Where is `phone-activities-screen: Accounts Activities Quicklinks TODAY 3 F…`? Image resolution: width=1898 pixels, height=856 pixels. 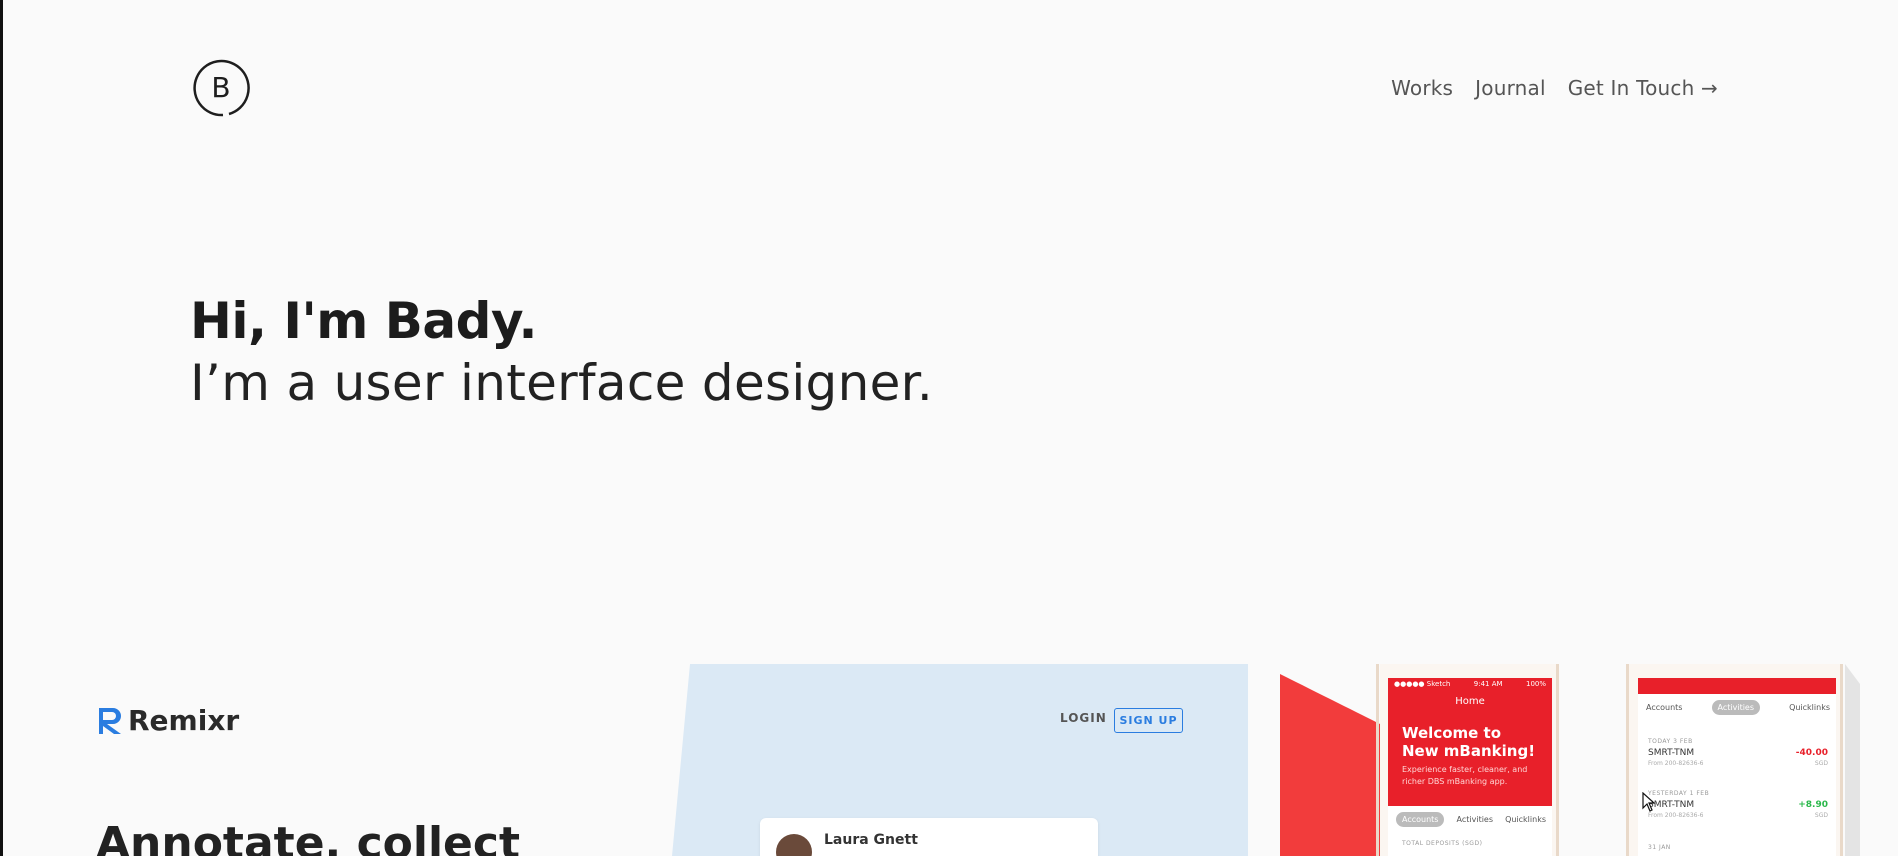
phone-activities-screen: Accounts Activities Quicklinks TODAY 3 F… is located at coordinates (1737, 767).